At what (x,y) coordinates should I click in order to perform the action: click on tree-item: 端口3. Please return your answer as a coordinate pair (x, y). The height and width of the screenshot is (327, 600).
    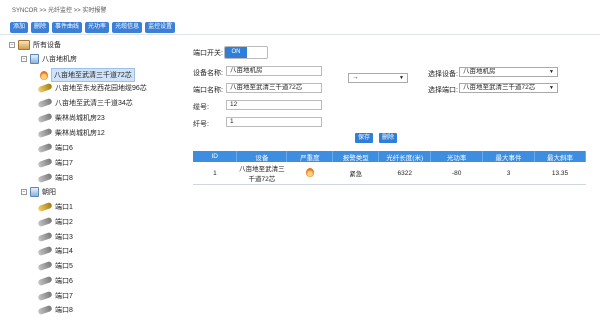
    Looking at the image, I should click on (55, 237).